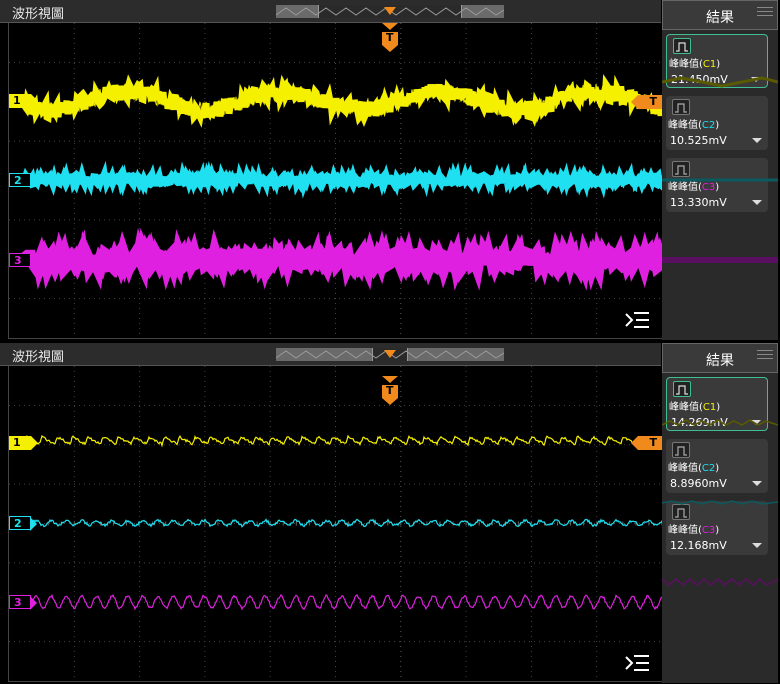 This screenshot has width=780, height=684. Describe the element at coordinates (694, 530) in the screenshot. I see `measurement-label: 峰峰值(C3)` at that location.